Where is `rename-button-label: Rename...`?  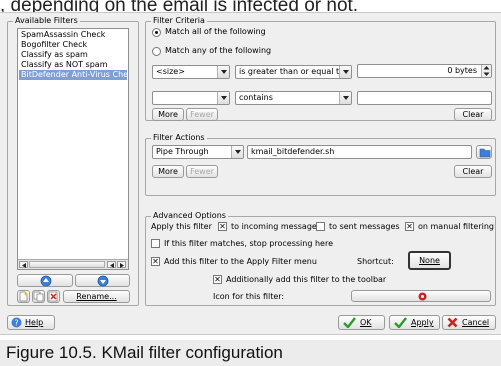 rename-button-label: Rename... is located at coordinates (96, 296).